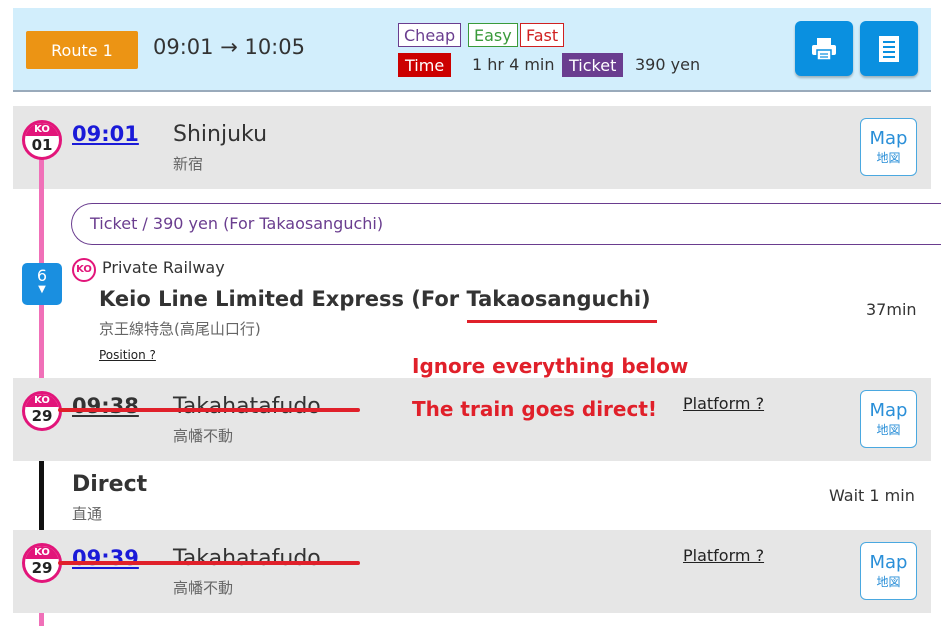 Image resolution: width=943 pixels, height=626 pixels. I want to click on tag-fast: Fast, so click(542, 35).